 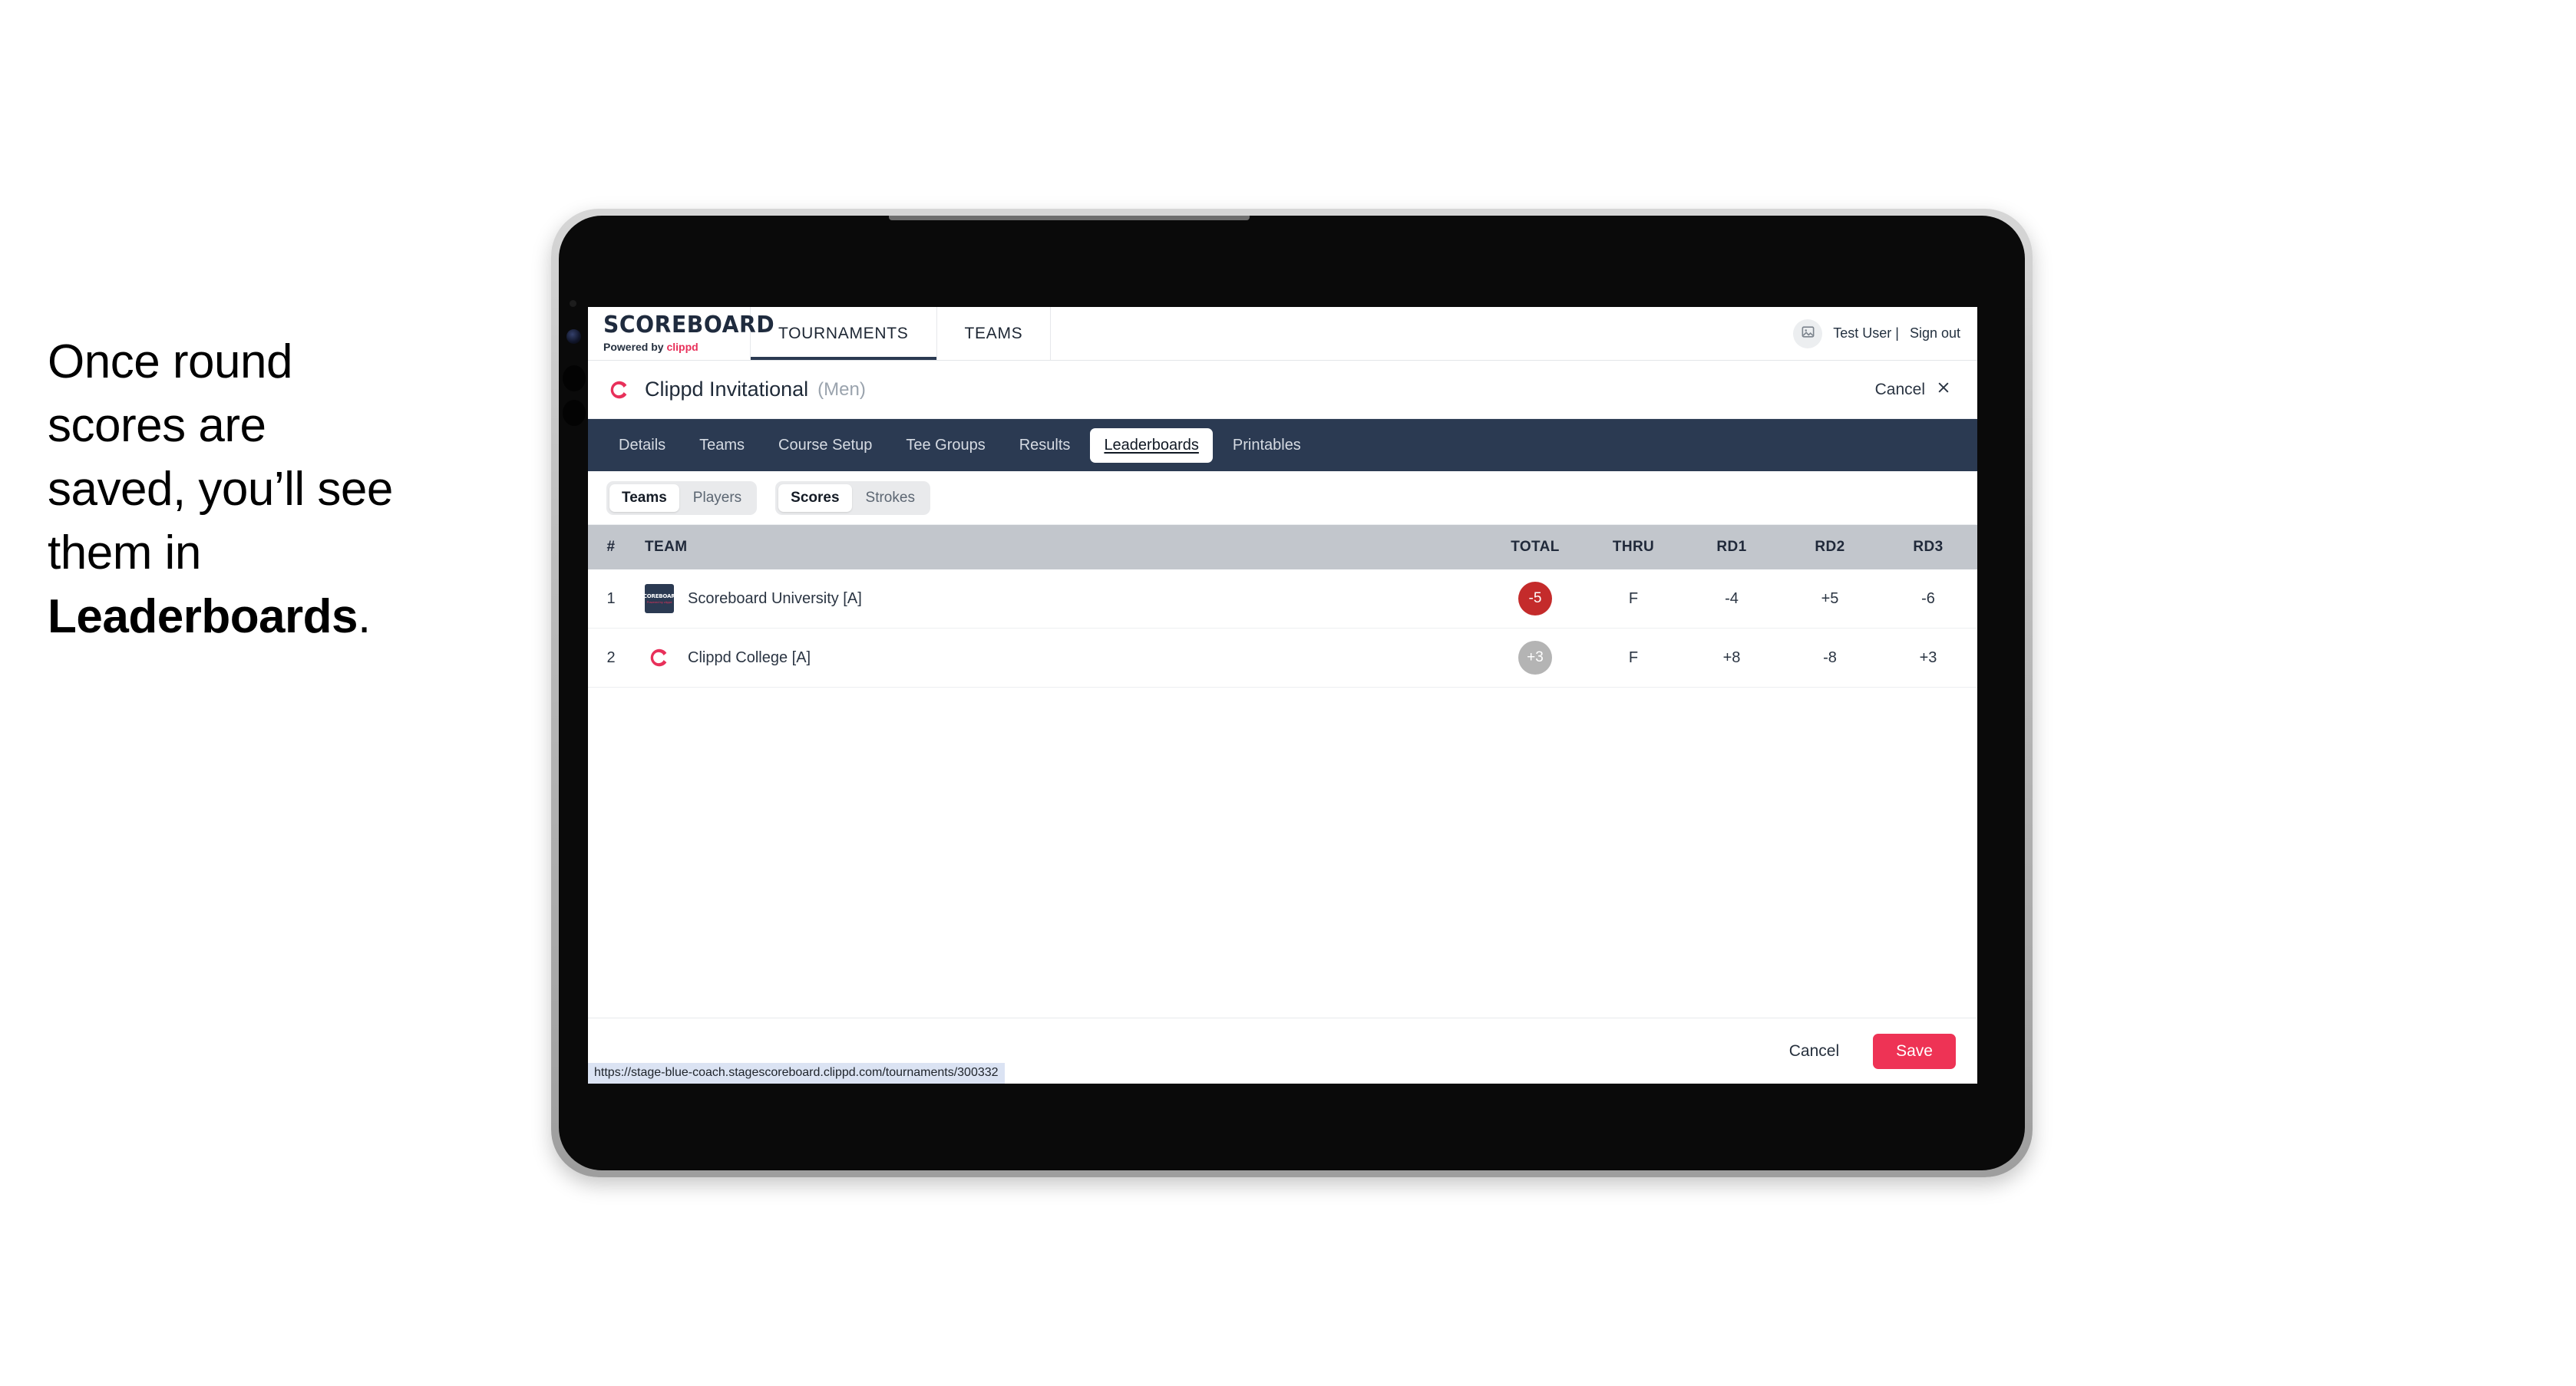 I want to click on caption-bold-term: Leaderboards, so click(x=203, y=617).